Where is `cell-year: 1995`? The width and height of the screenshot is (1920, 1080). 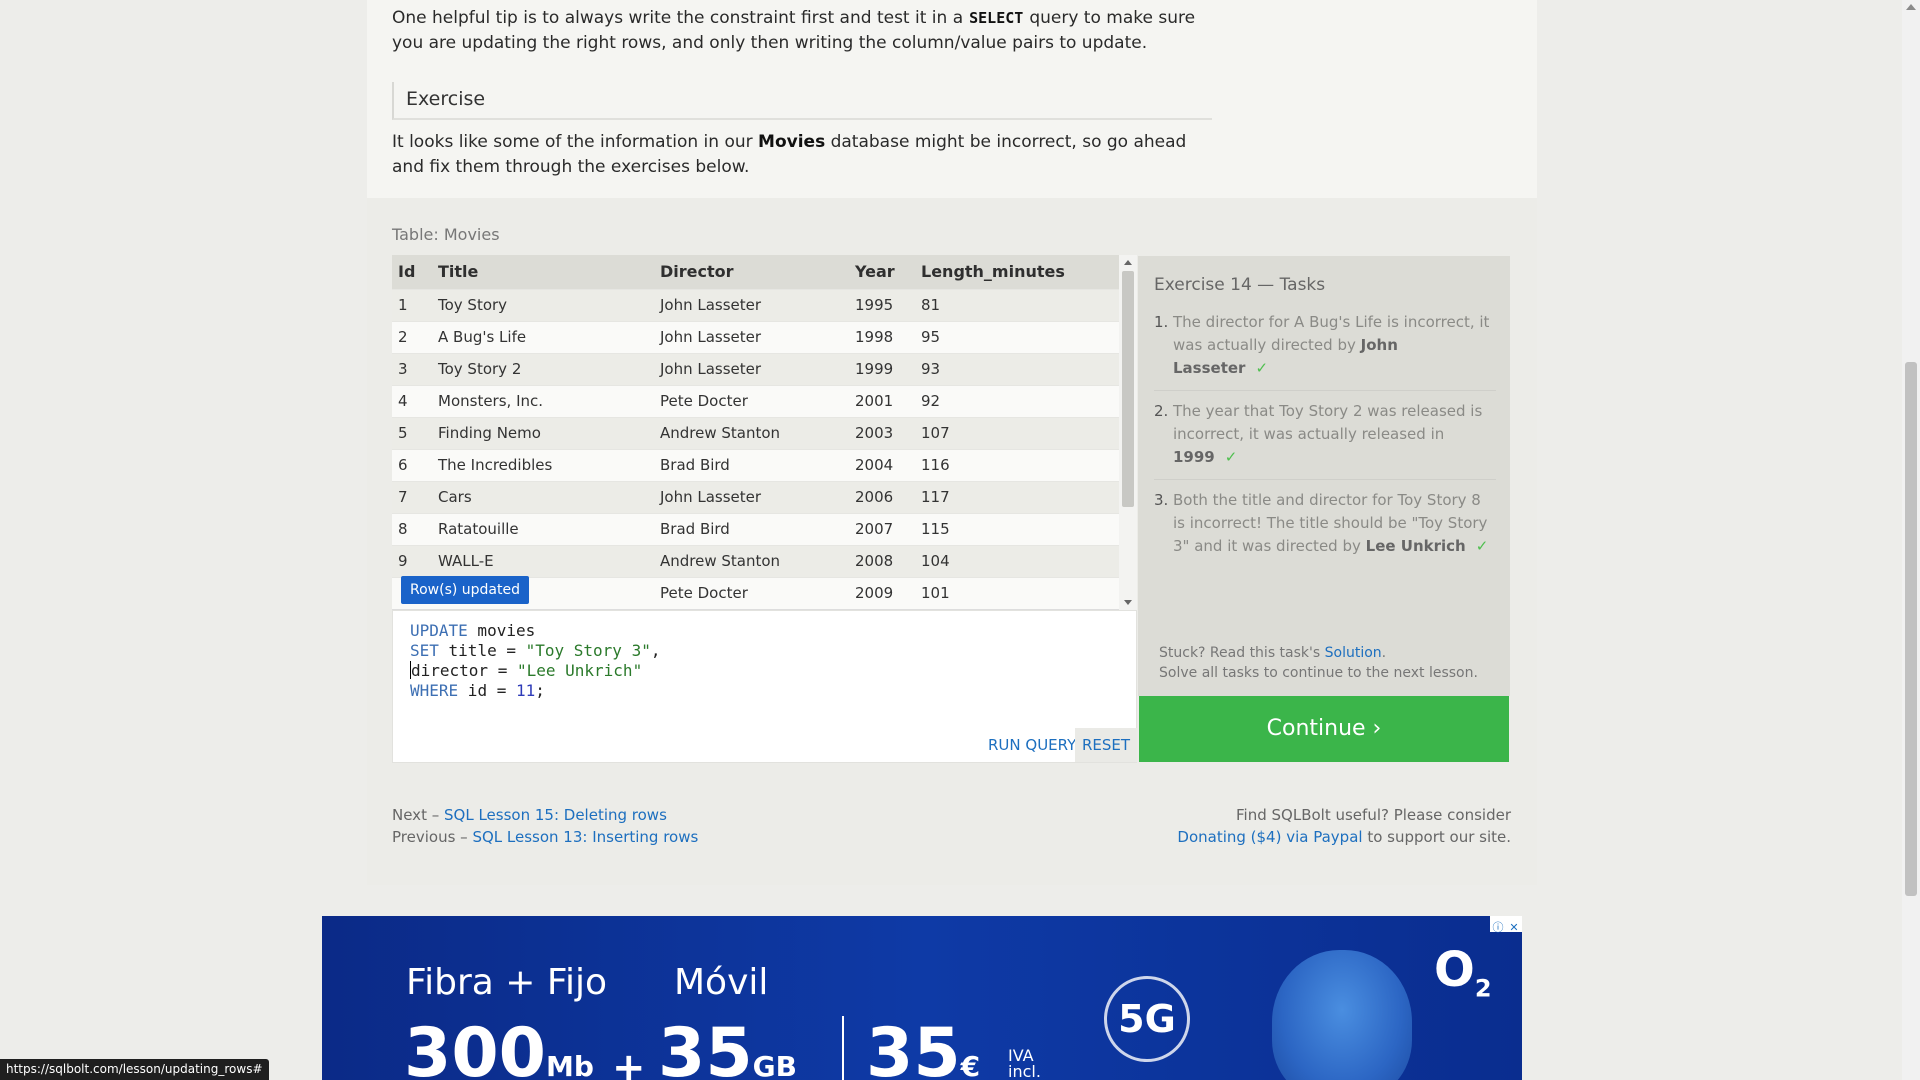 cell-year: 1995 is located at coordinates (882, 304).